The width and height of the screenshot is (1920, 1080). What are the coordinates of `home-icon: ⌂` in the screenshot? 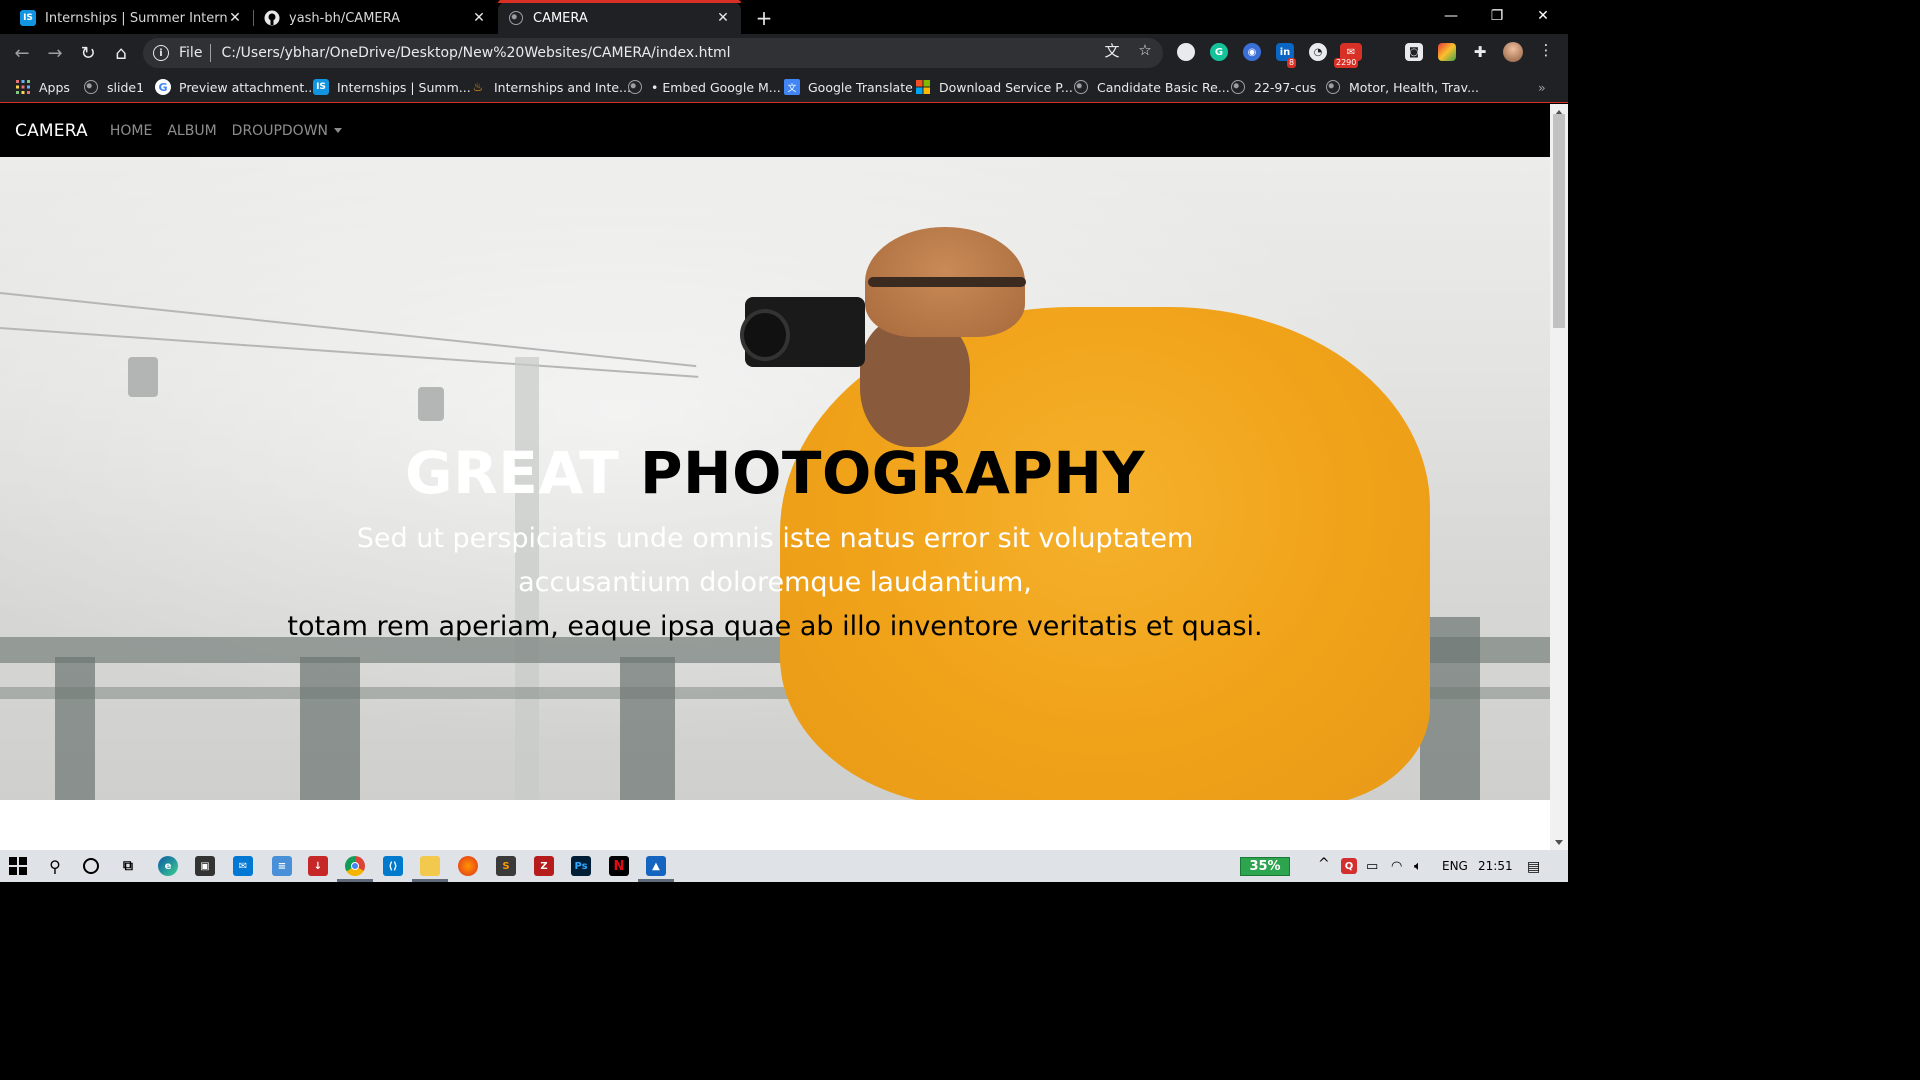 It's located at (121, 53).